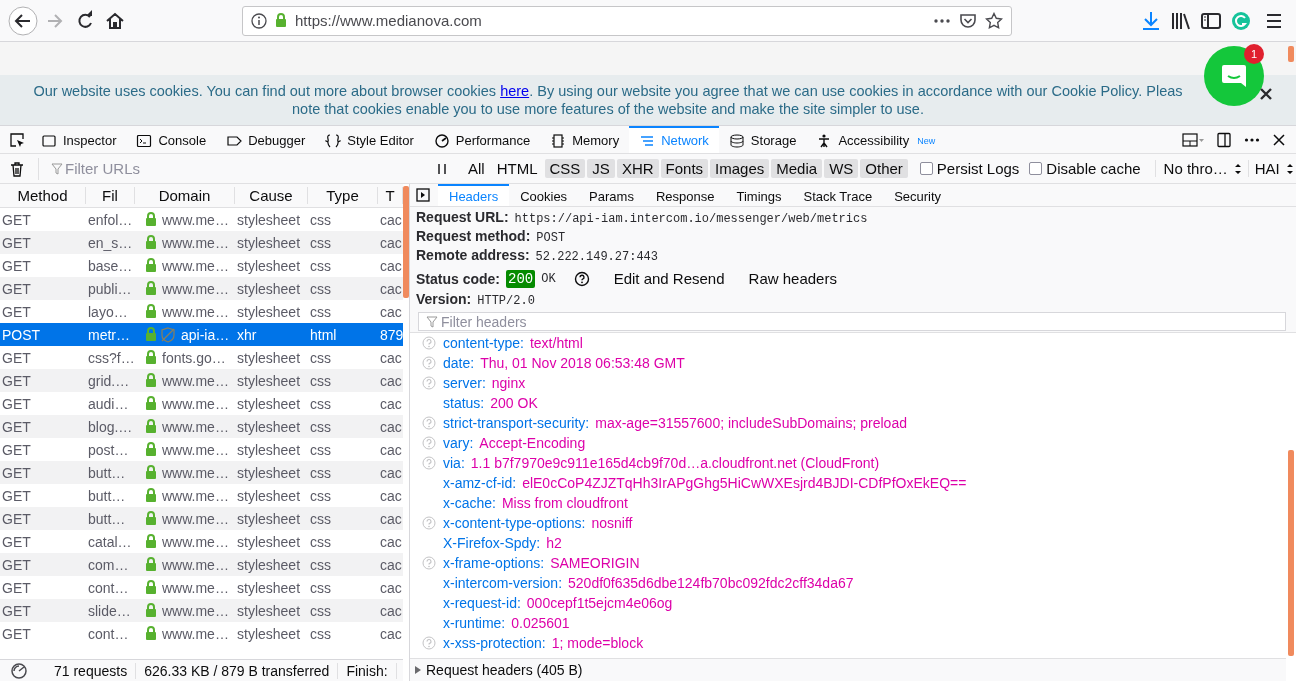 This screenshot has height=681, width=1296. I want to click on dock-icon, so click(1224, 139).